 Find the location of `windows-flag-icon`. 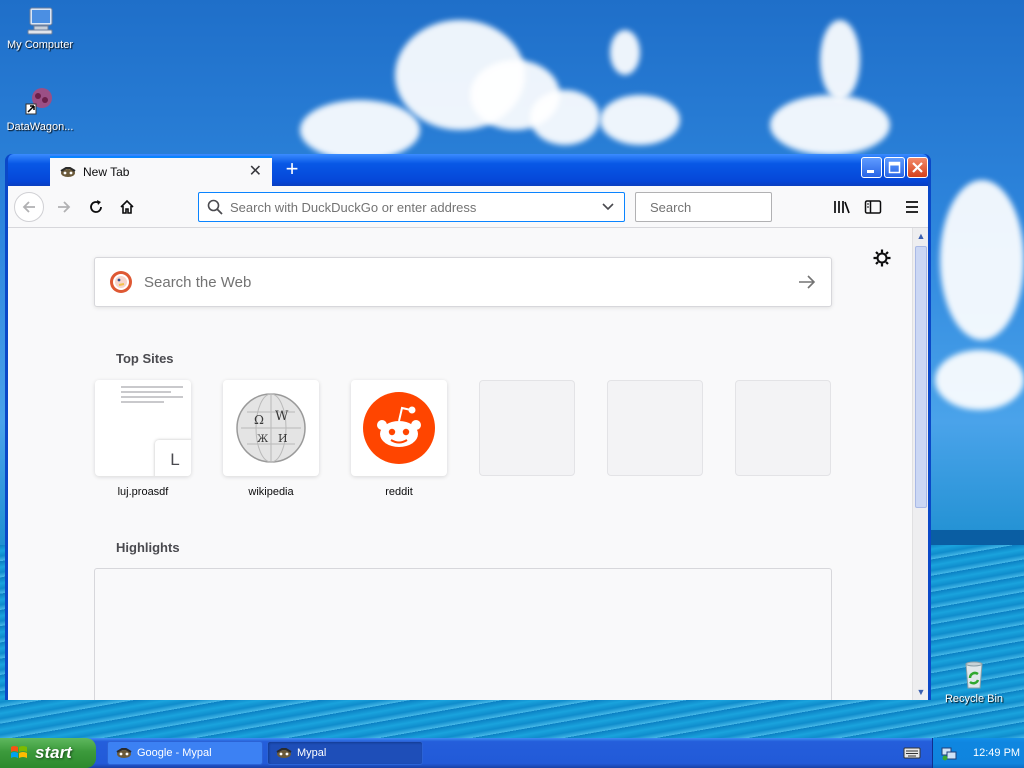

windows-flag-icon is located at coordinates (19, 752).